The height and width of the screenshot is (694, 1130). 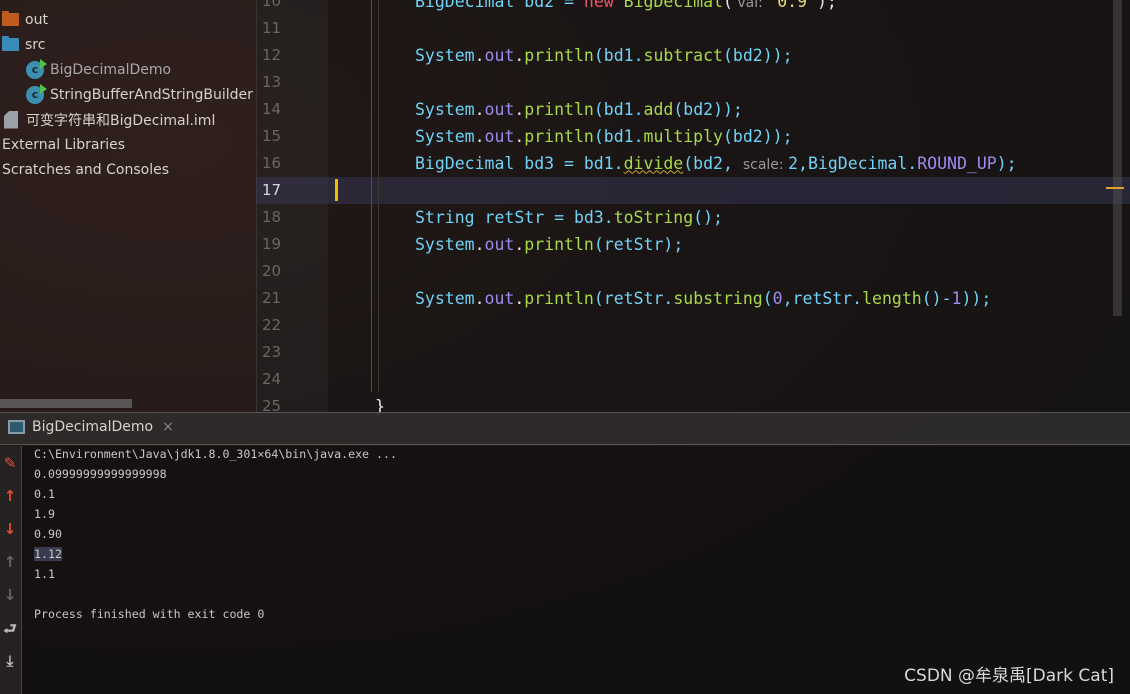 I want to click on code-token: length, so click(x=892, y=298).